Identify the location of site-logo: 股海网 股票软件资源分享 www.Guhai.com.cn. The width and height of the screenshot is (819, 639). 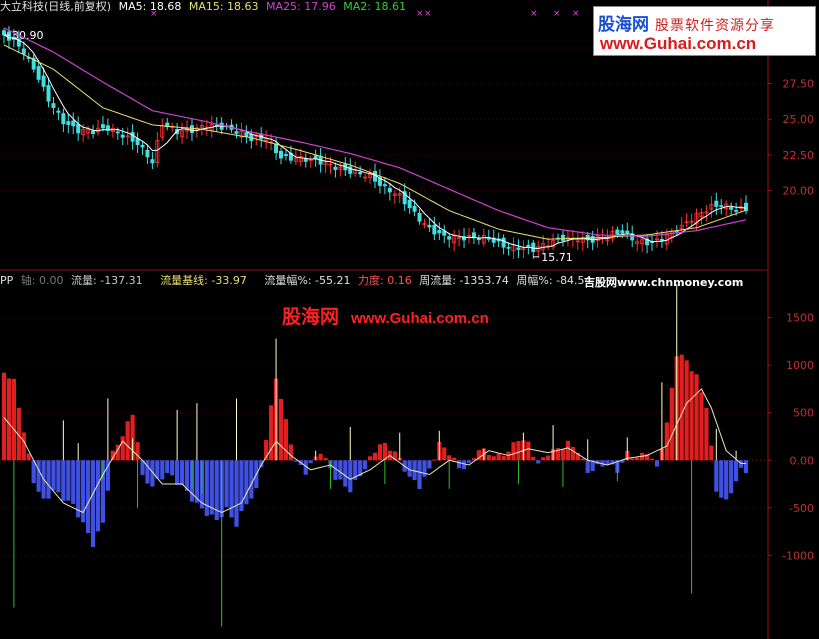
(704, 31).